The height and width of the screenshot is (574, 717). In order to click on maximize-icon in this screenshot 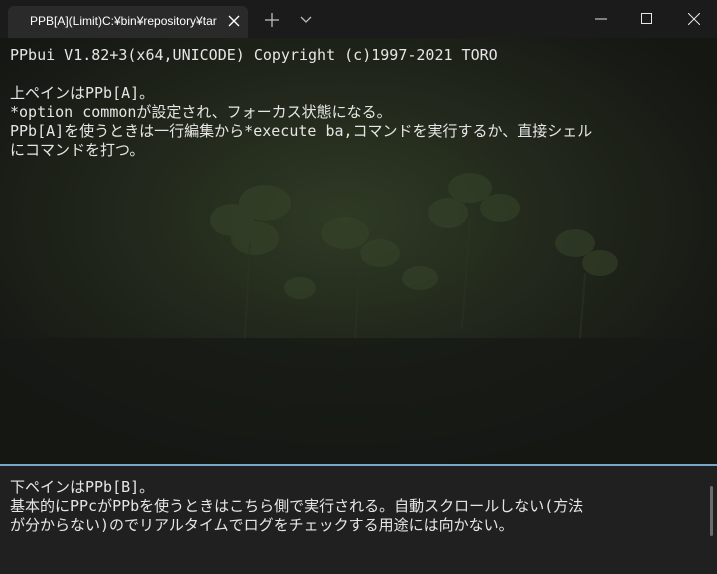, I will do `click(646, 18)`.